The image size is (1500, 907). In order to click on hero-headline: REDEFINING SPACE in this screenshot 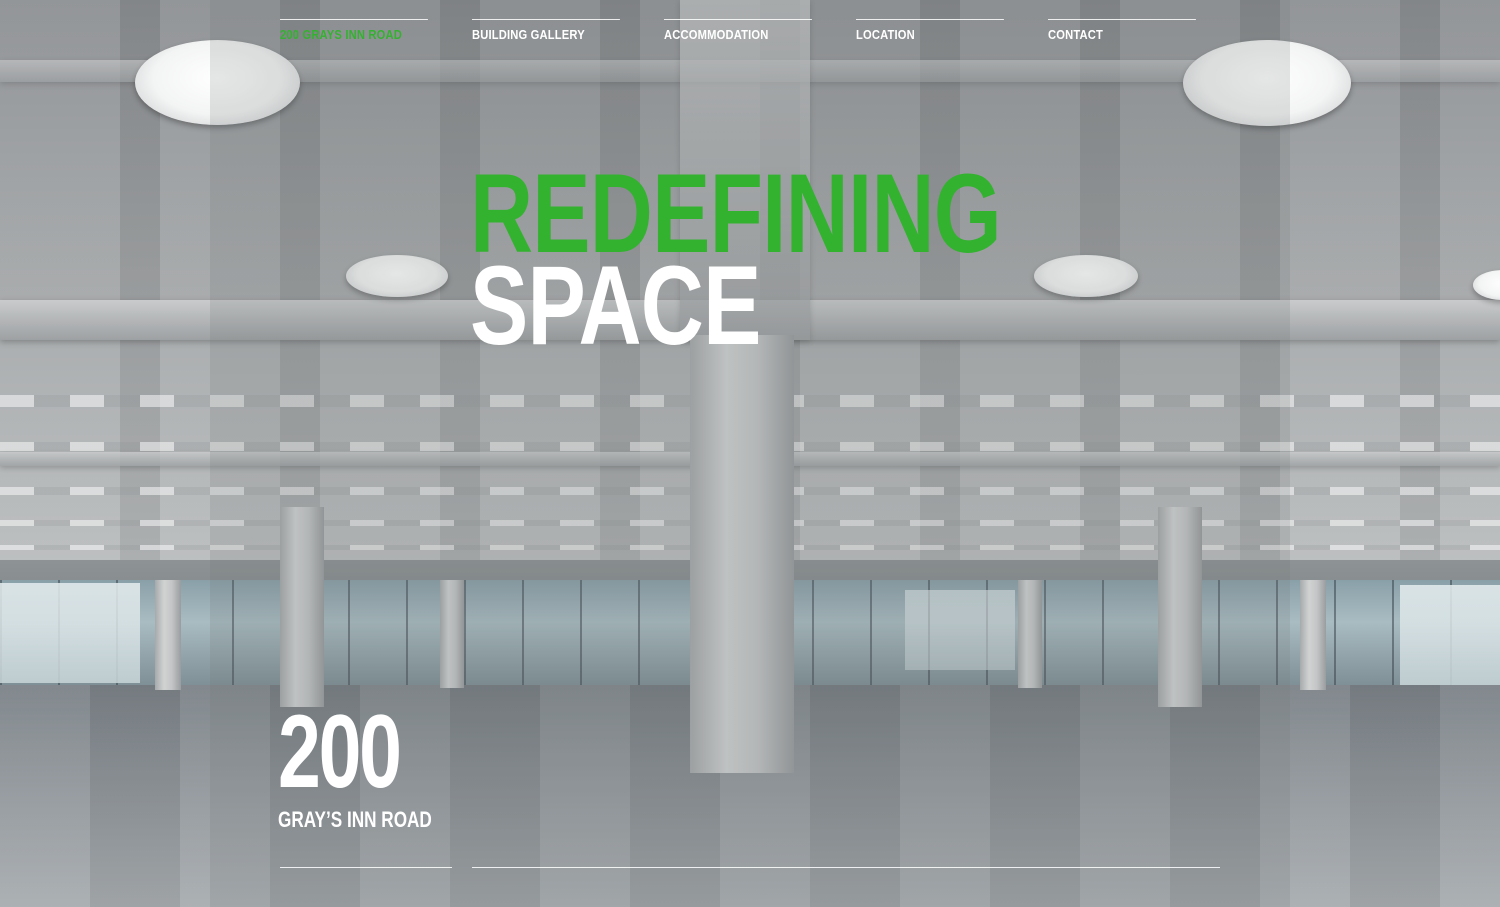, I will do `click(810, 263)`.